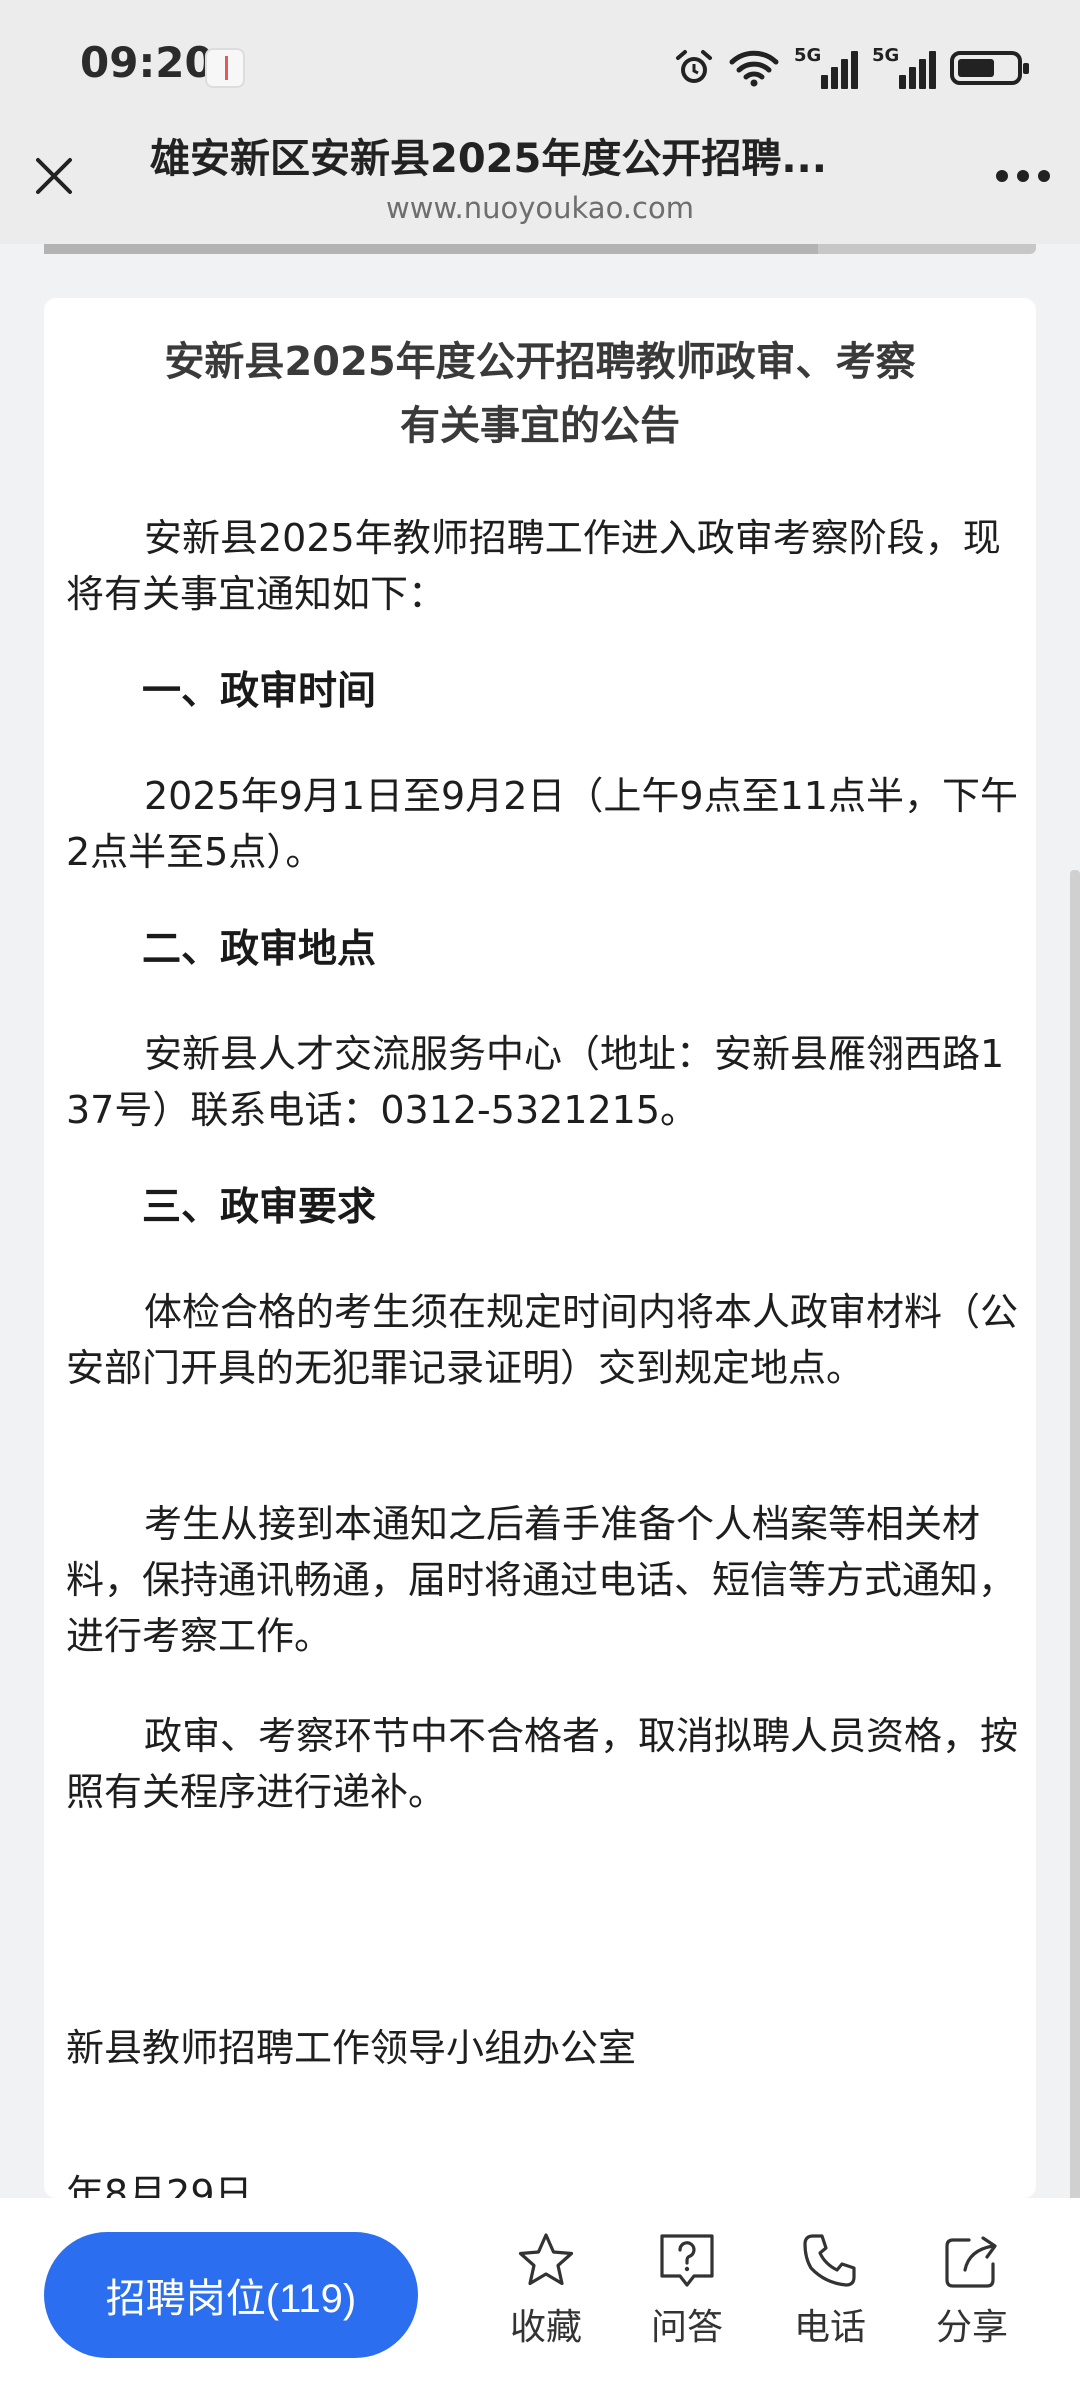 The image size is (1080, 2392). What do you see at coordinates (904, 67) in the screenshot?
I see `signal-icon-2: 5G` at bounding box center [904, 67].